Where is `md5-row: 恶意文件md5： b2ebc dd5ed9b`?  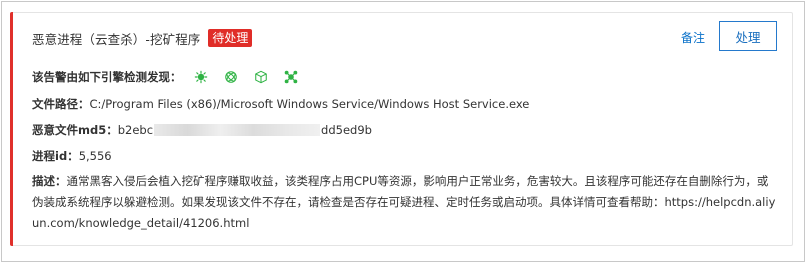 md5-row: 恶意文件md5： b2ebc dd5ed9b is located at coordinates (202, 130).